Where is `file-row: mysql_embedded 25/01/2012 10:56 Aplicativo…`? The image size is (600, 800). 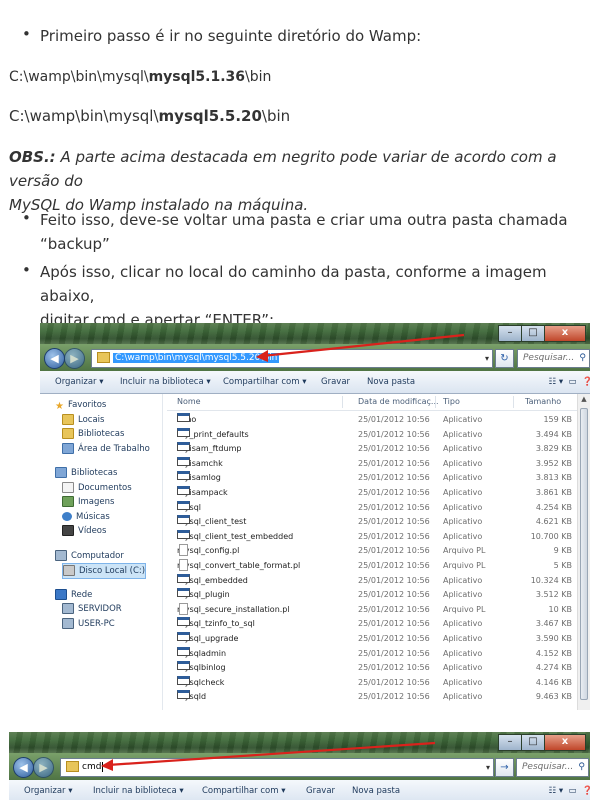
file-row: mysql_embedded 25/01/2012 10:56 Aplicativo… is located at coordinates (372, 581).